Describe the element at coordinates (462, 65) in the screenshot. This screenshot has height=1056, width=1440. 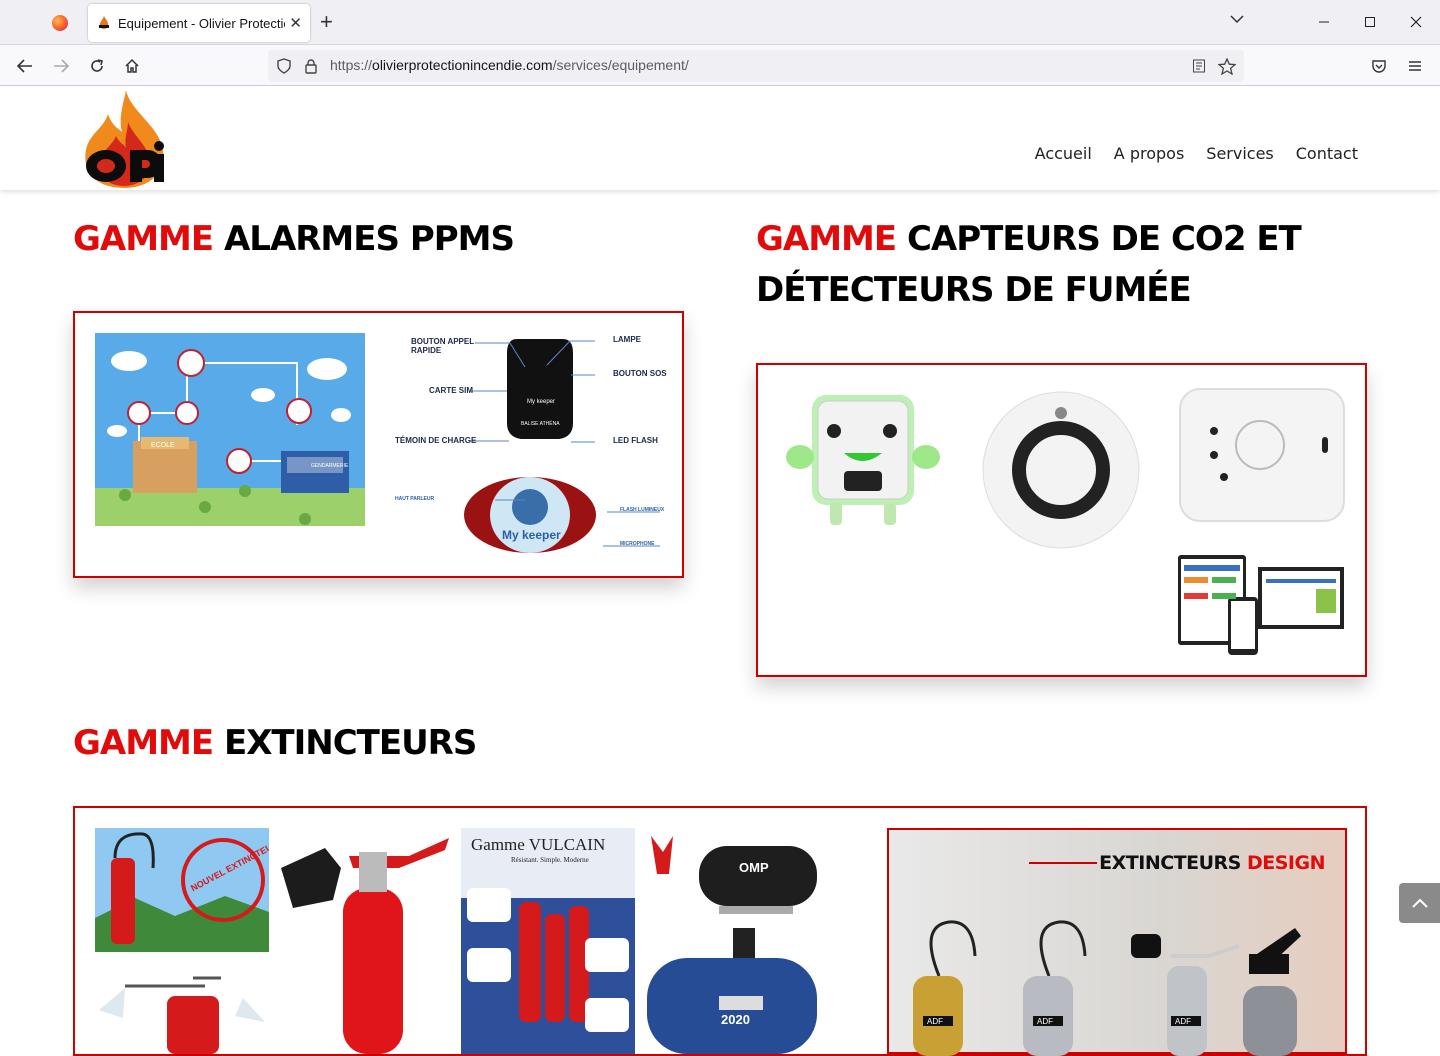
I see `url-domain: olivierprotectionincendie.com` at that location.